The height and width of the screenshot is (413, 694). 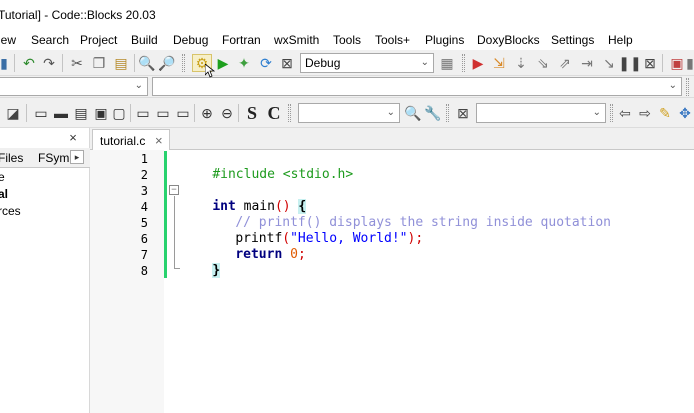 I want to click on shape-rect-filled-icon: ▣, so click(x=101, y=113).